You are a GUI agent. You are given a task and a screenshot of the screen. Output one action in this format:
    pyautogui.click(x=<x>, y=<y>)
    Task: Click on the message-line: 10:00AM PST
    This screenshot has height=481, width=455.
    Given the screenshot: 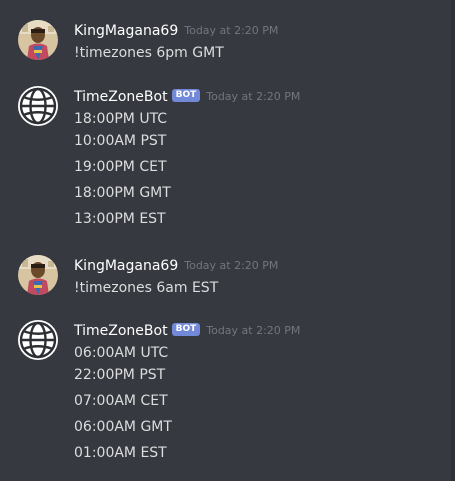 What is the action you would take?
    pyautogui.click(x=120, y=141)
    